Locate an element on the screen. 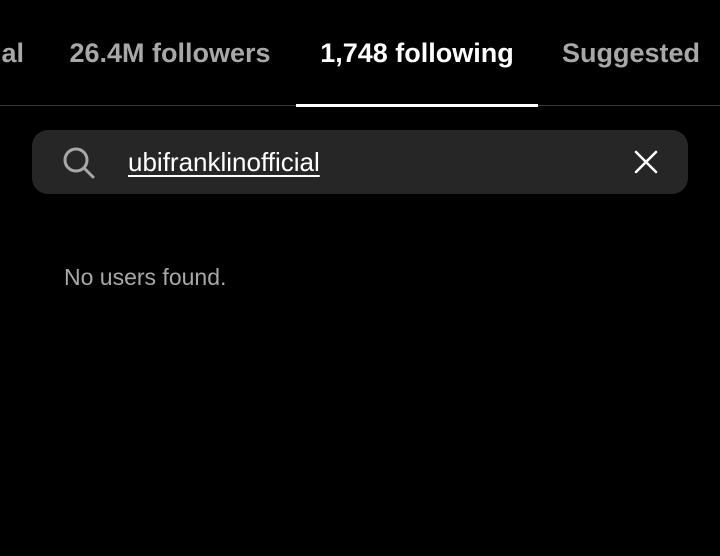 This screenshot has width=720, height=556. close-icon is located at coordinates (646, 162).